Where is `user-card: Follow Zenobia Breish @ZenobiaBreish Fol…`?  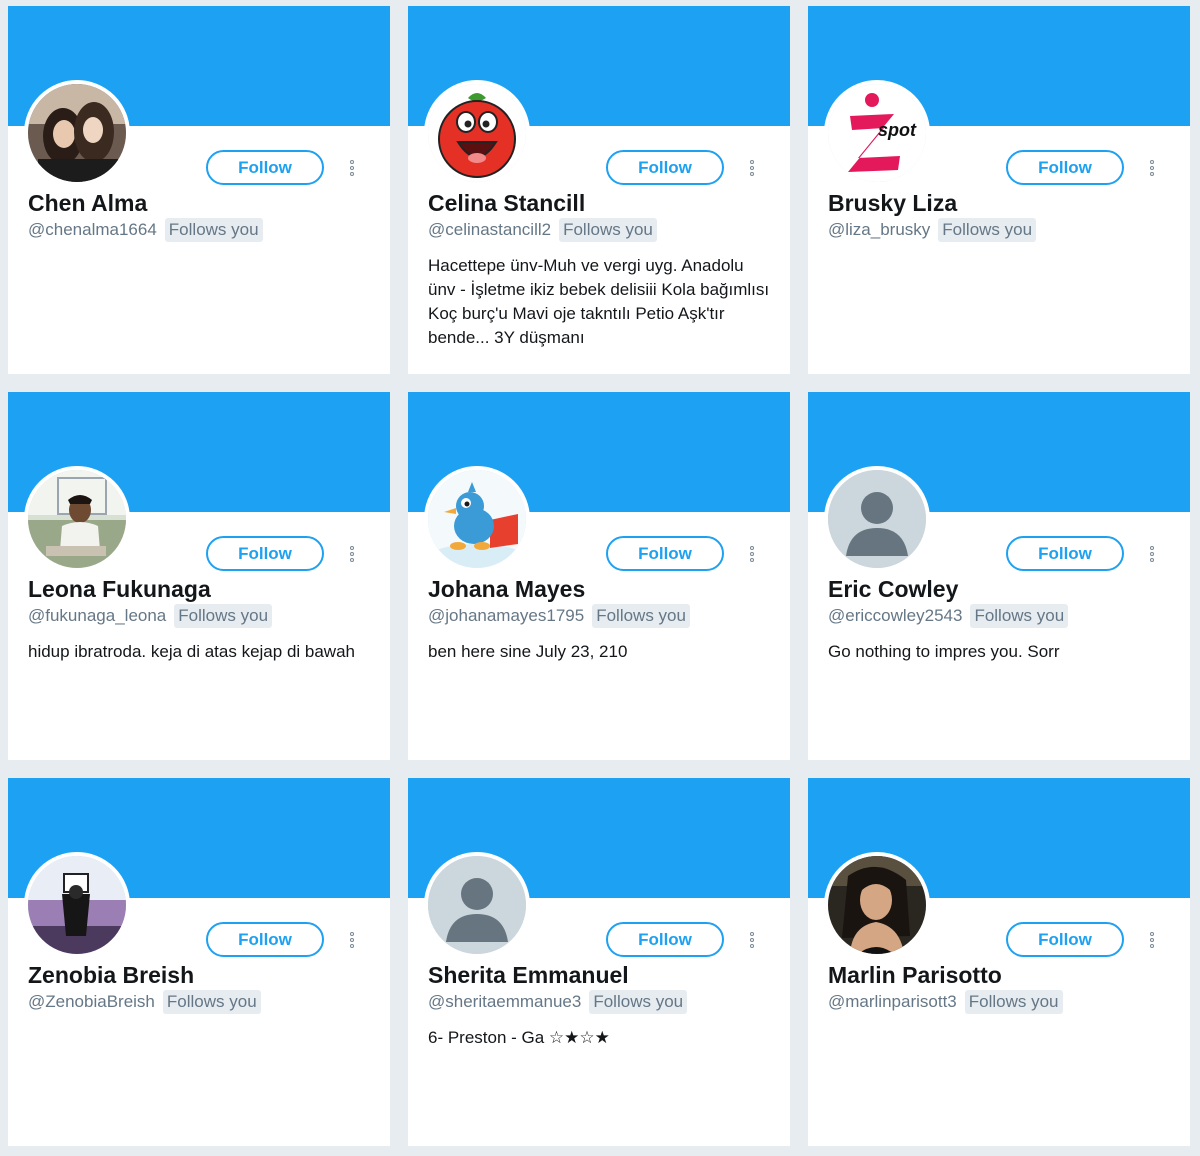
user-card: Follow Zenobia Breish @ZenobiaBreish Fol… is located at coordinates (199, 962).